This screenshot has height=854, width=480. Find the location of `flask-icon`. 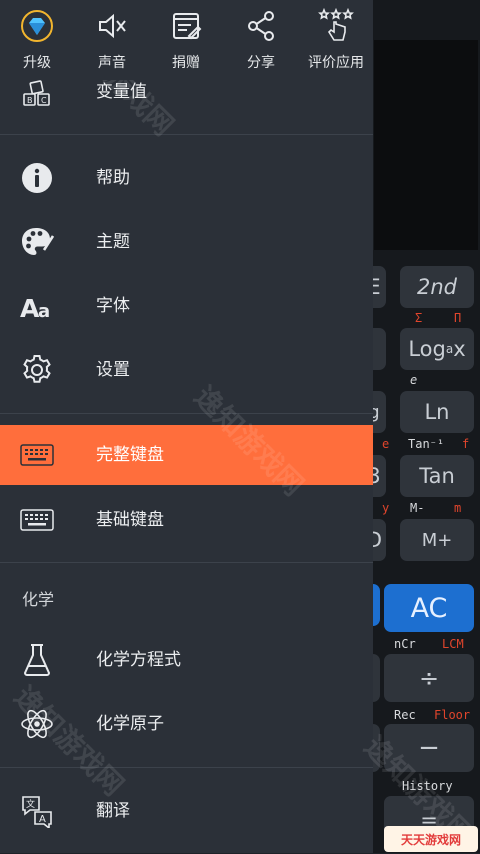

flask-icon is located at coordinates (37, 660).